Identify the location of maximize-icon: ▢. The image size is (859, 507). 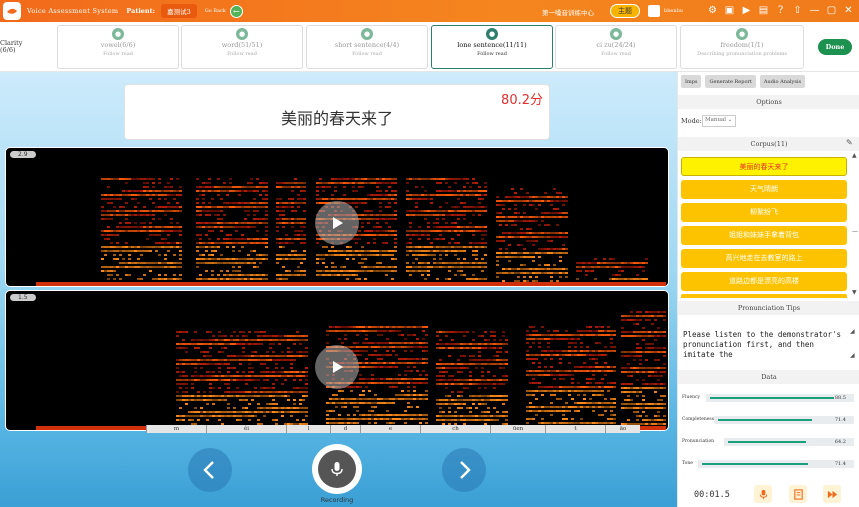
(831, 10).